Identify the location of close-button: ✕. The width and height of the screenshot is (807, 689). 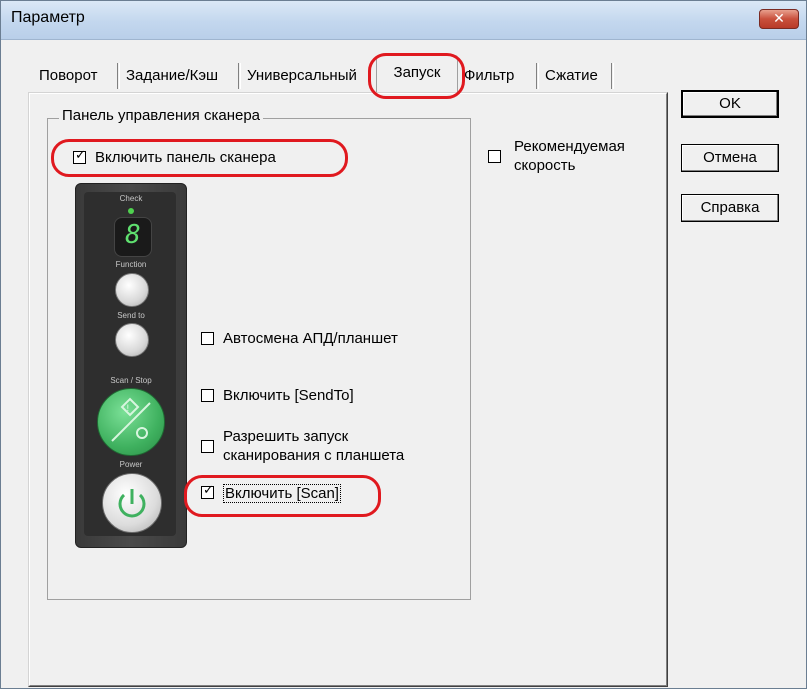
(779, 19).